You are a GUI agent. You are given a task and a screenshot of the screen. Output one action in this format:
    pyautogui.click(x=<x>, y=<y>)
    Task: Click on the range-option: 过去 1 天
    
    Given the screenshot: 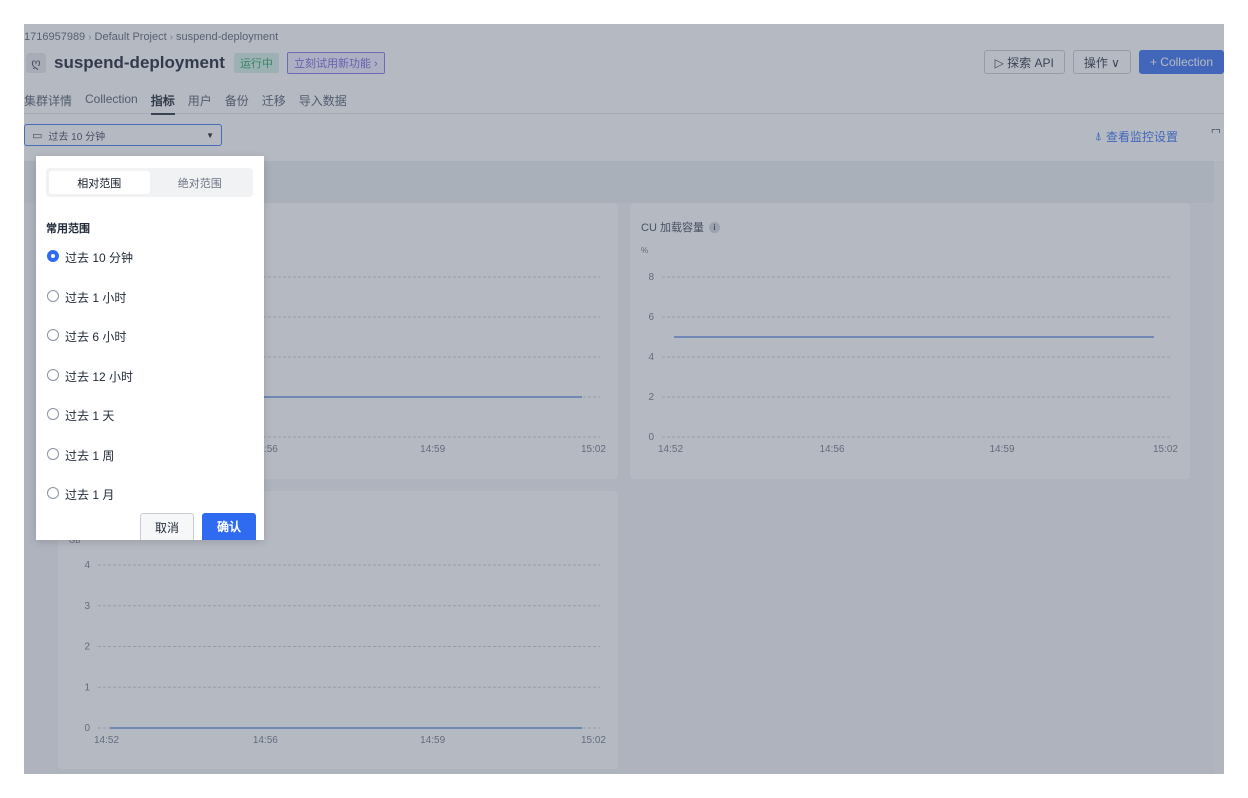 What is the action you would take?
    pyautogui.click(x=90, y=427)
    